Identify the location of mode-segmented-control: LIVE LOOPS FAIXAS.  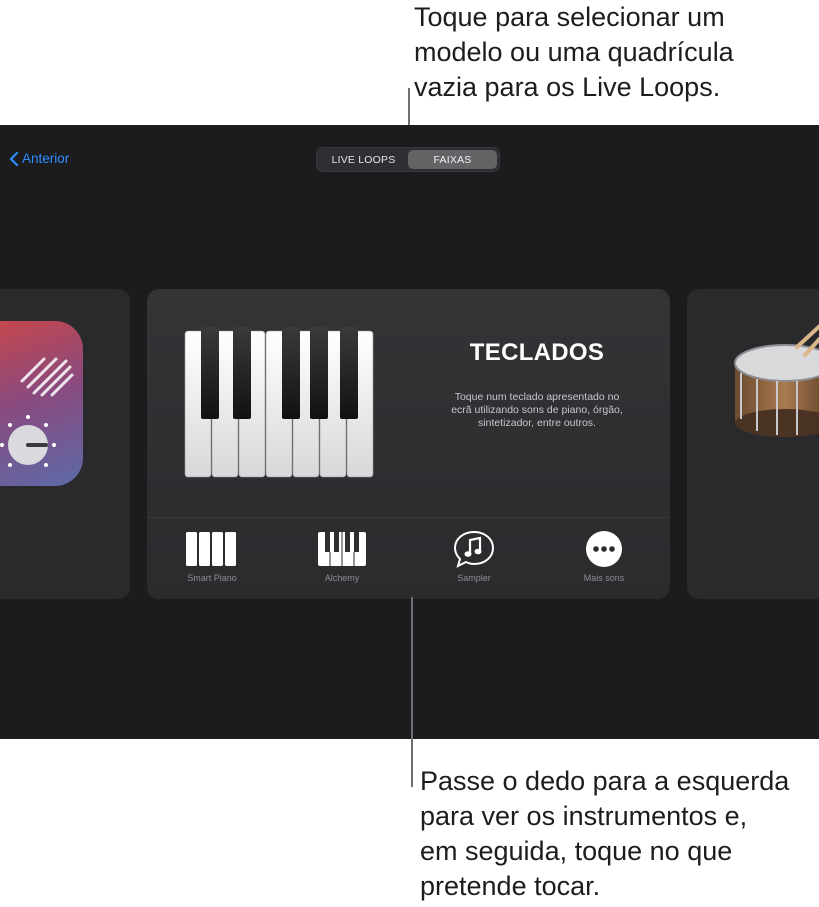
(408, 159).